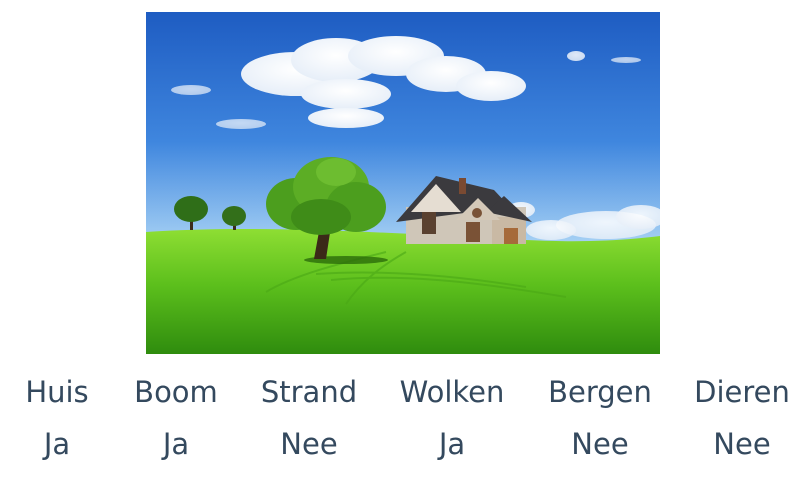 The image size is (804, 483). What do you see at coordinates (742, 418) in the screenshot?
I see `item-dieren: Dieren Nee` at bounding box center [742, 418].